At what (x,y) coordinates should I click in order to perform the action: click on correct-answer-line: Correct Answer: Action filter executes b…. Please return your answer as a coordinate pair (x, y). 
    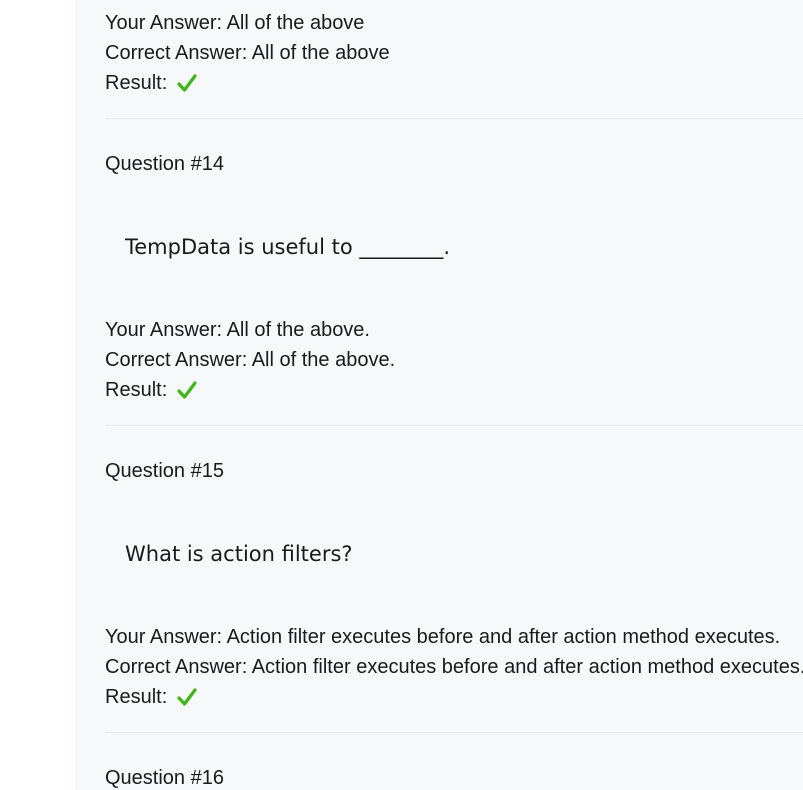
    Looking at the image, I should click on (454, 667).